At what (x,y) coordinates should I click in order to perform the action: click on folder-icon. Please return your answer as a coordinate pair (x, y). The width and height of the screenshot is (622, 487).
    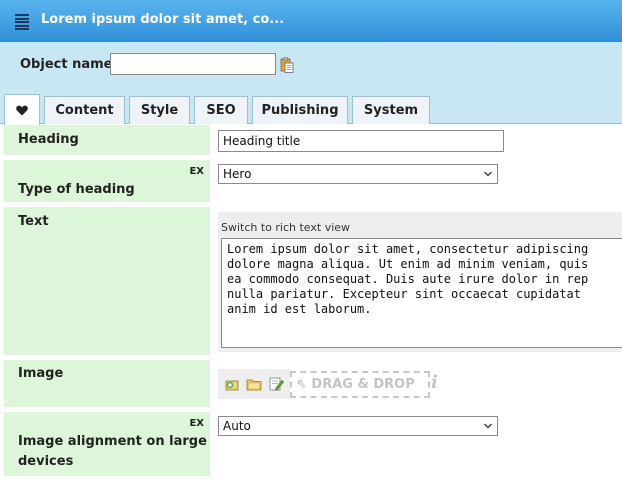
    Looking at the image, I should click on (254, 384).